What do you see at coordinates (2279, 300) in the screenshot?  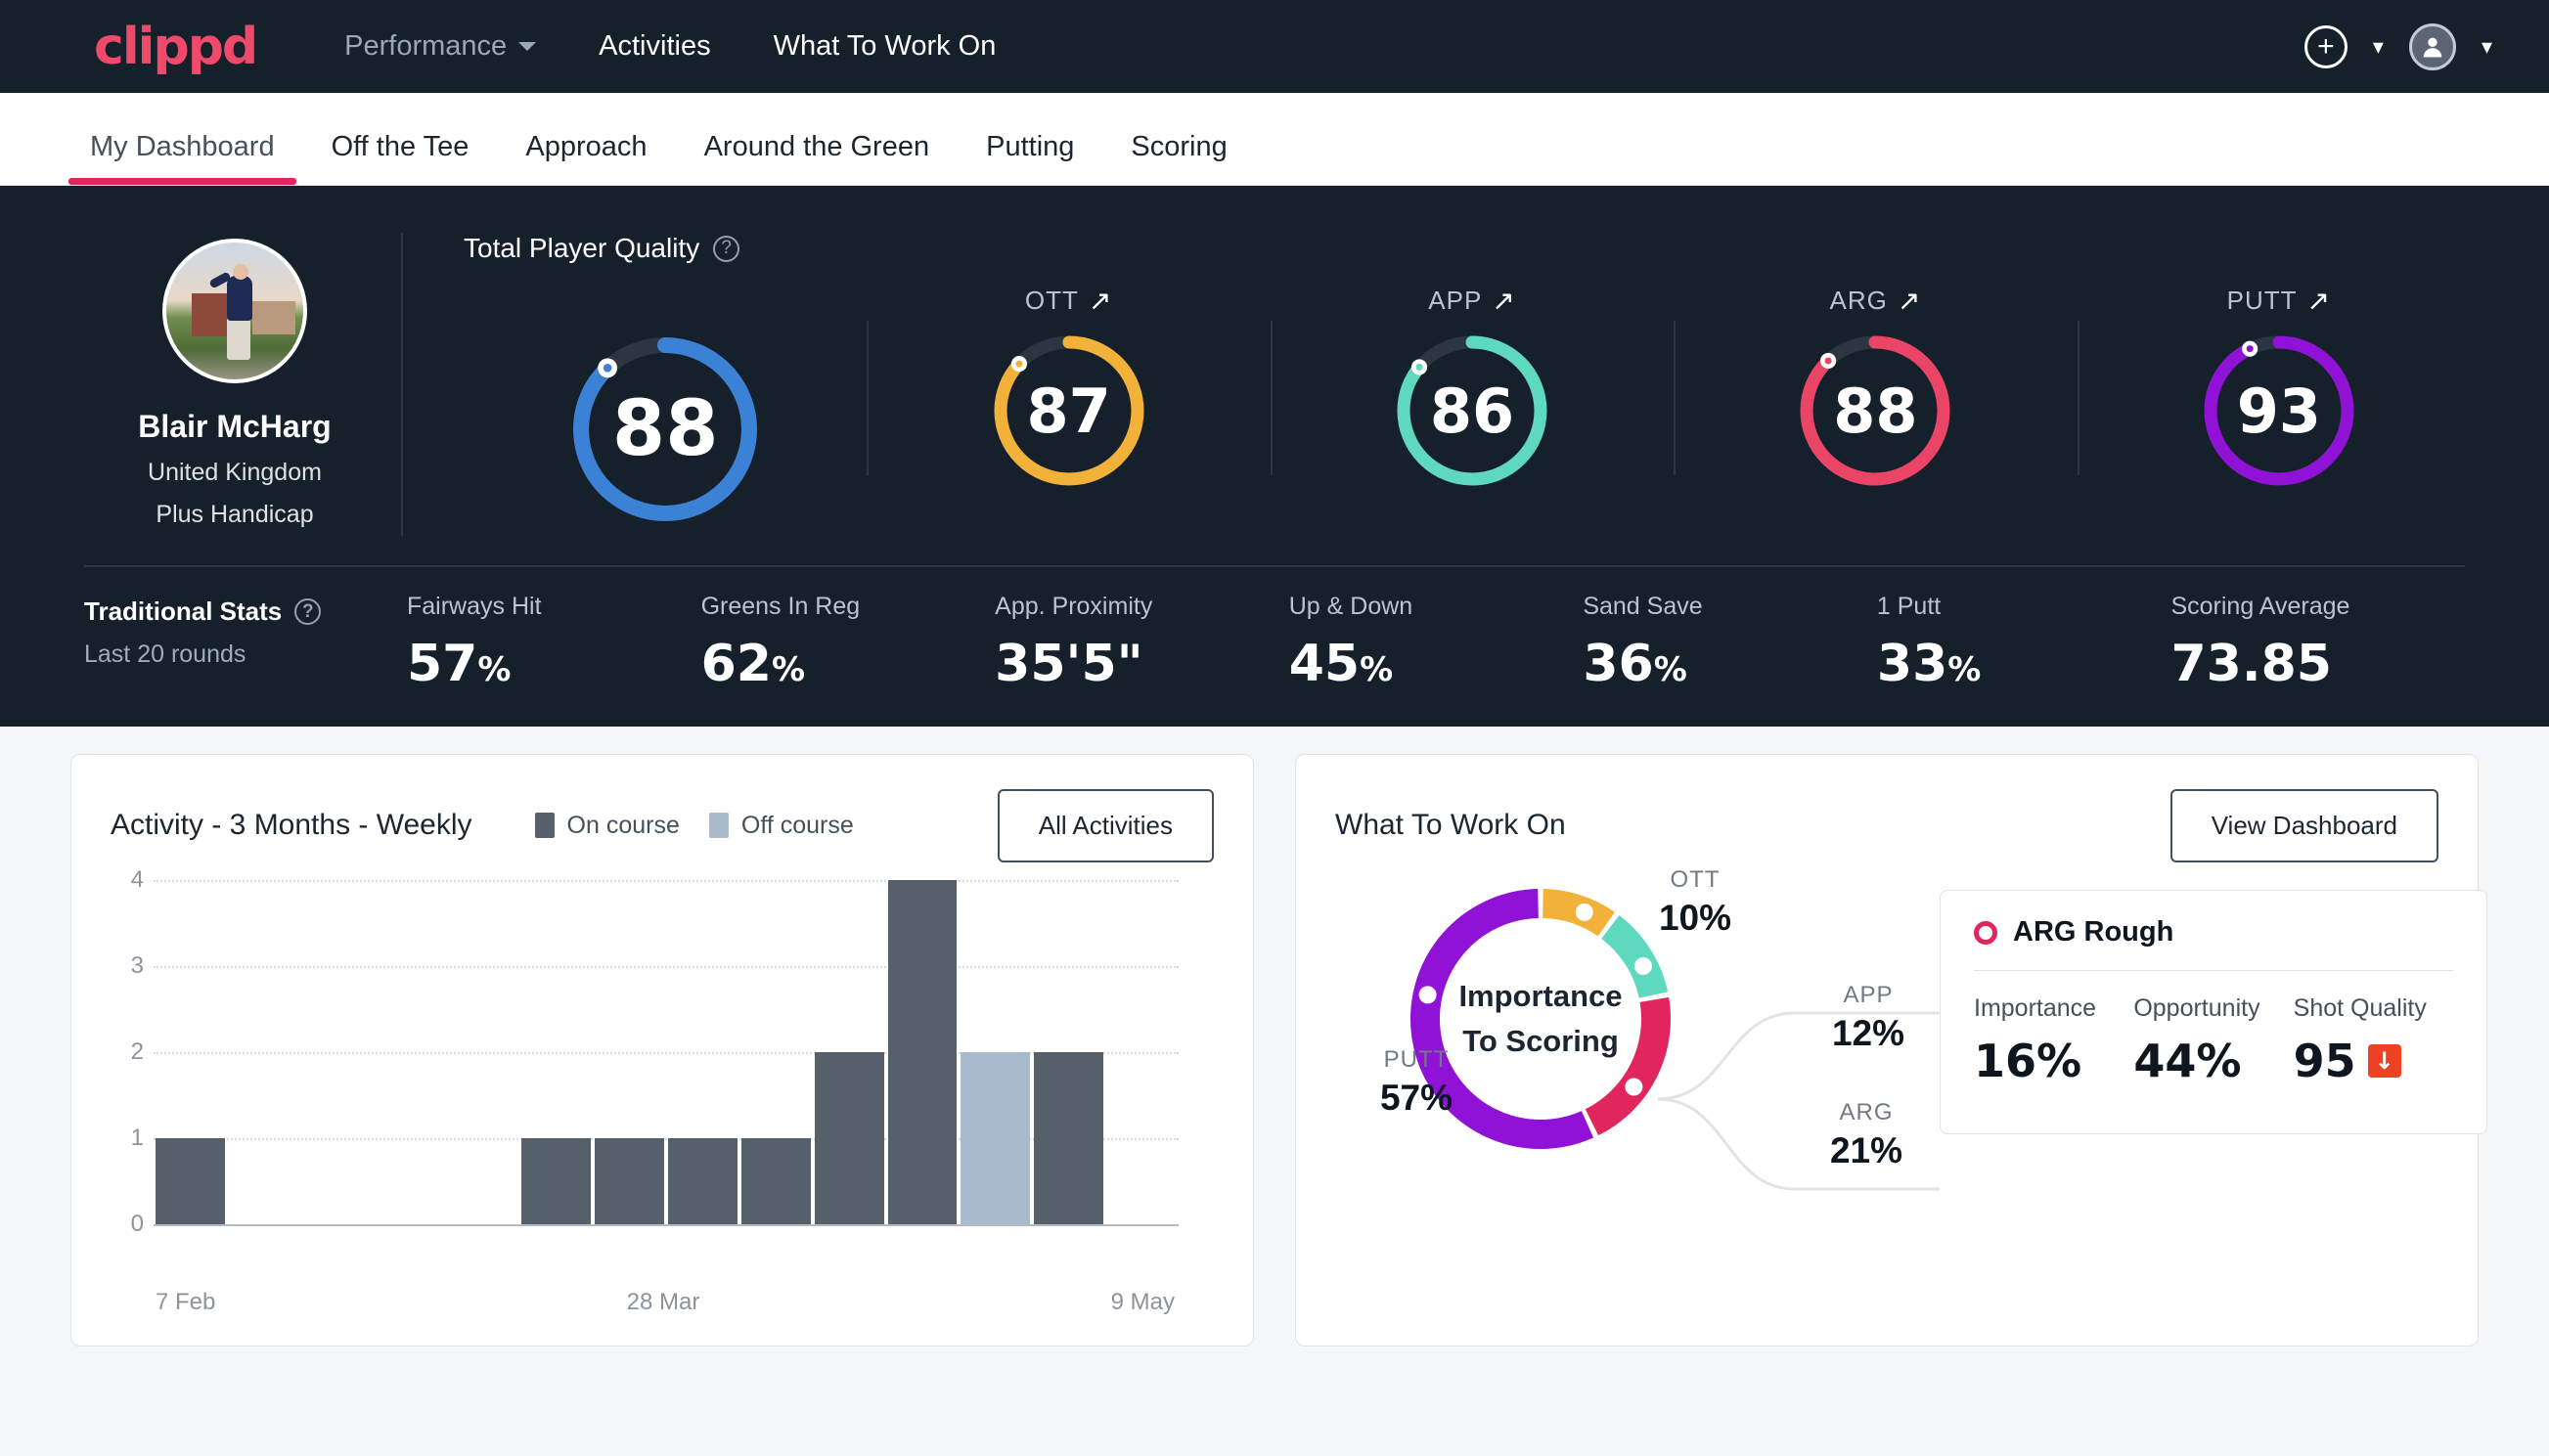 I see `gauge-label-putt: PUTT ↗` at bounding box center [2279, 300].